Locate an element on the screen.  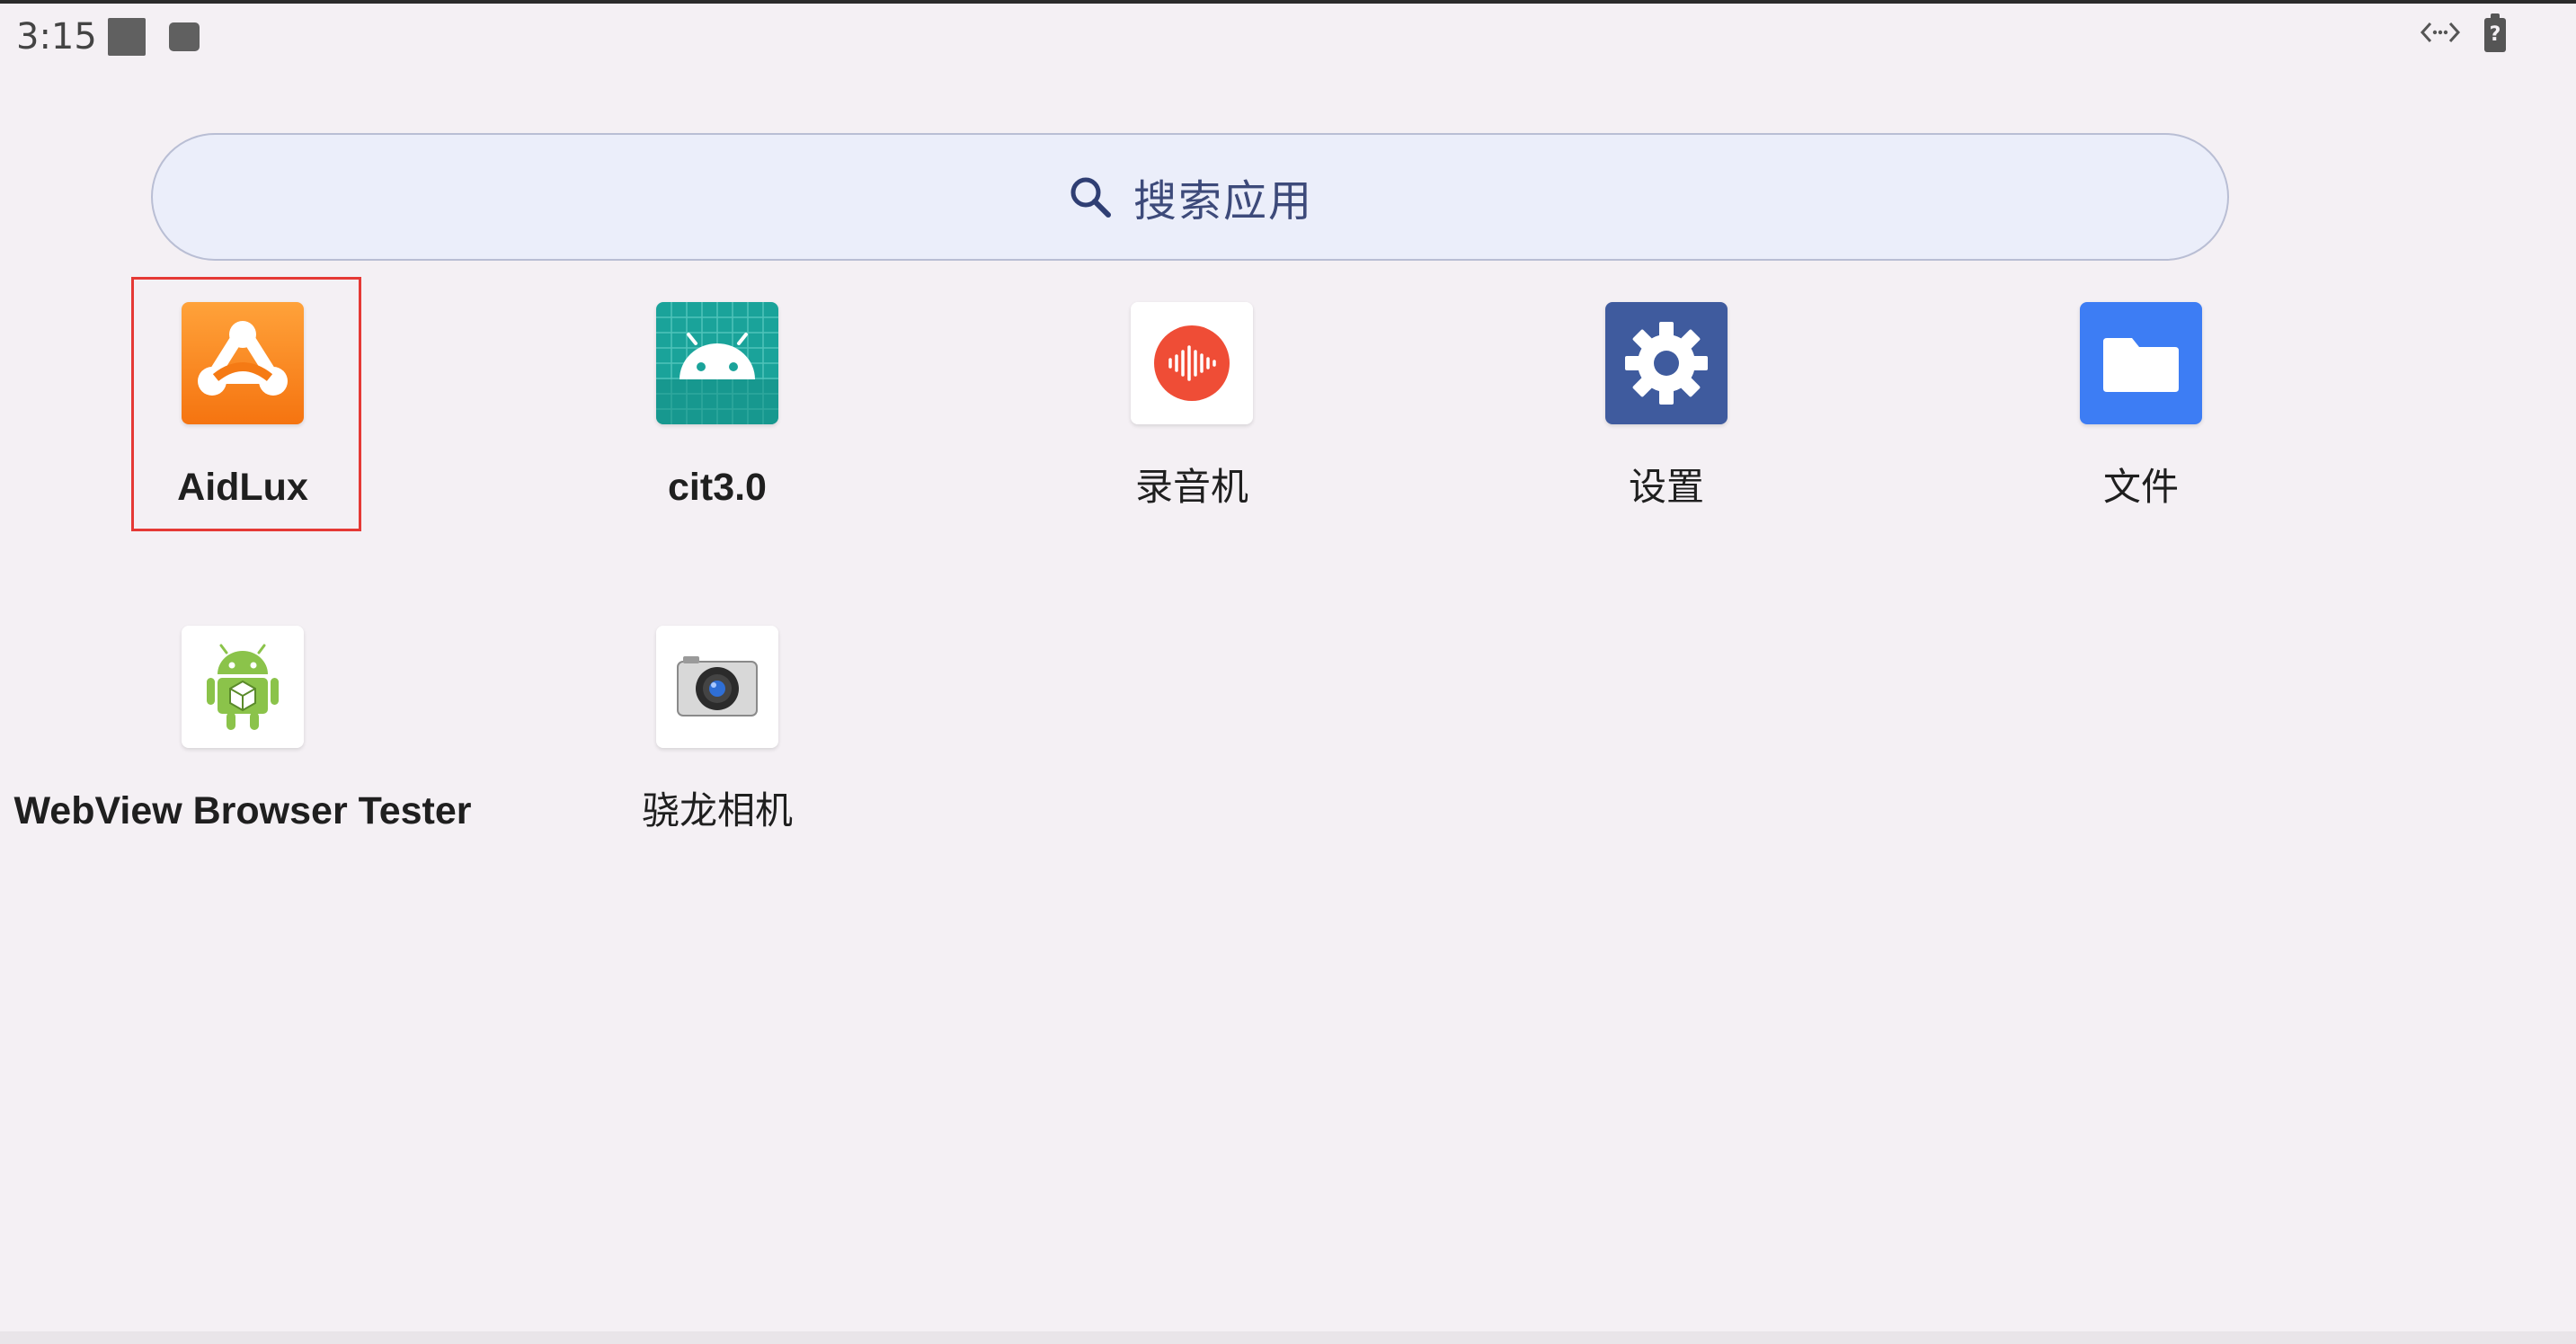
app-files: 文件 is located at coordinates (2141, 407).